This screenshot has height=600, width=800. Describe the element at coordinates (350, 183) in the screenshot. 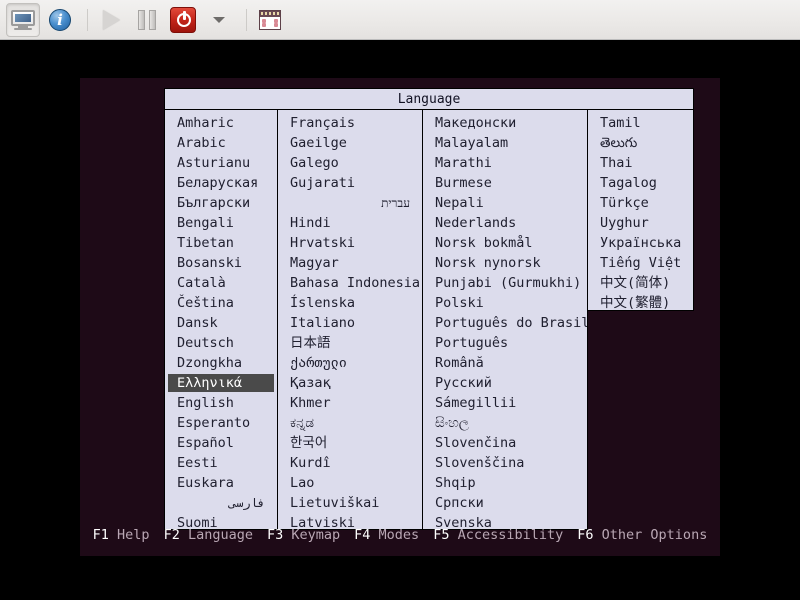

I see `language-option: Gujarati` at that location.